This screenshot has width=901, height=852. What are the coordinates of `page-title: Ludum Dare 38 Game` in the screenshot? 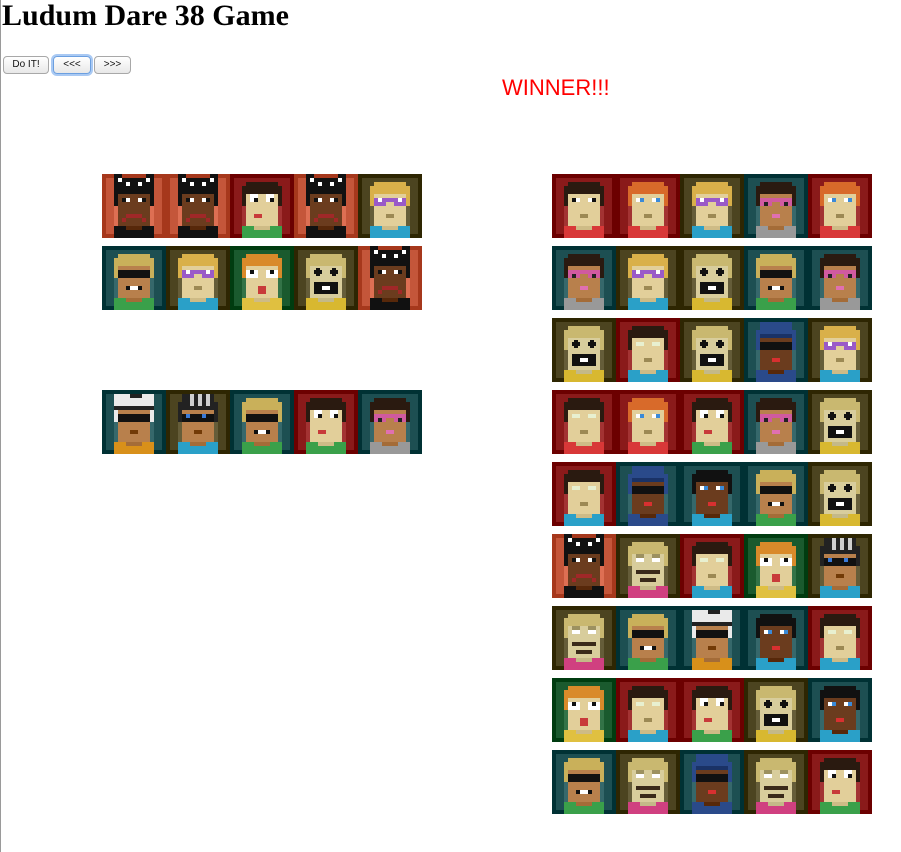 It's located at (145, 16).